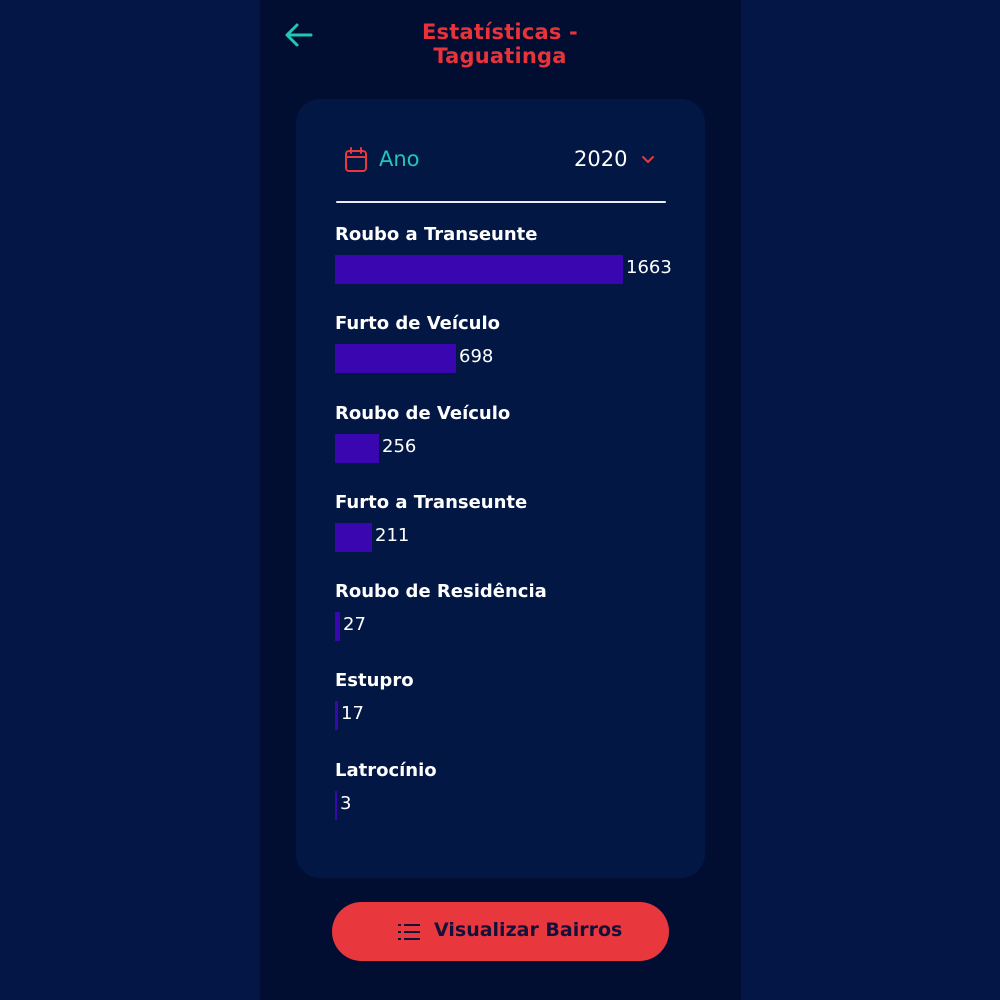 Image resolution: width=1000 pixels, height=1000 pixels. I want to click on stat-value: 256, so click(399, 446).